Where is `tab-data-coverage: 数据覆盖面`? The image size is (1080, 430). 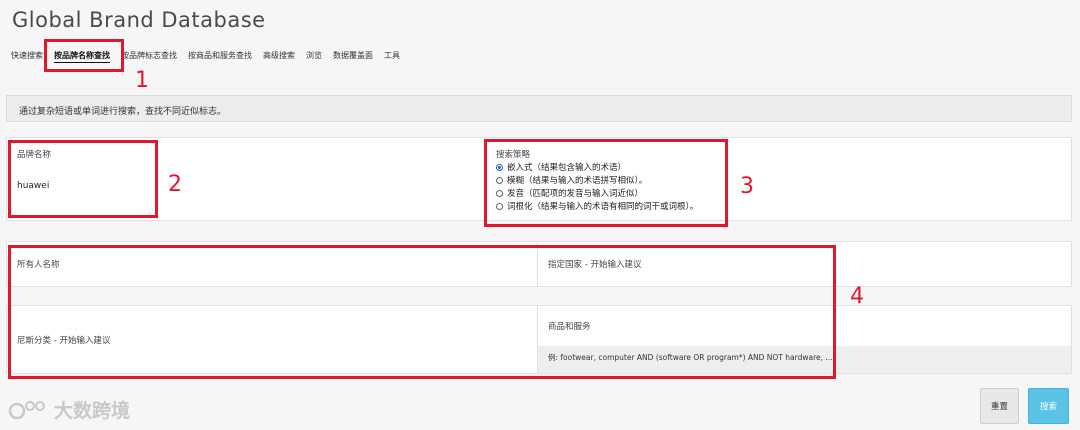 tab-data-coverage: 数据覆盖面 is located at coordinates (353, 55).